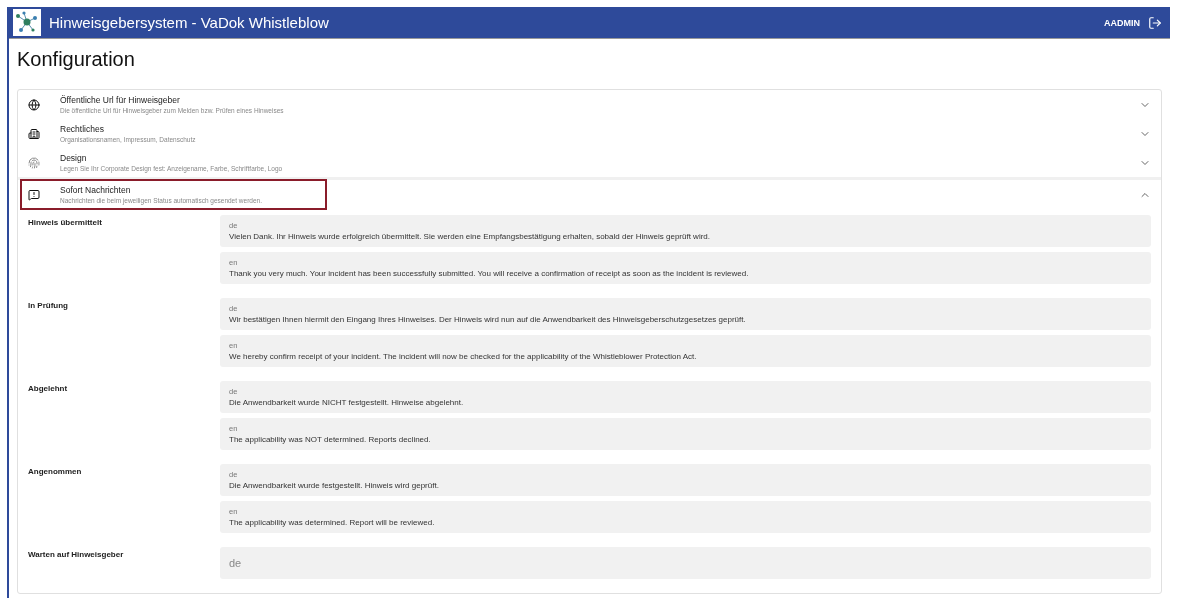 This screenshot has height=598, width=1178. Describe the element at coordinates (488, 319) in the screenshot. I see `field-value: Wir bestätigen Ihnen hiermit den Eingang Ihres Hinweises. Der Hinweis wird nun auf die Anwendbarkeit des Hinweisgeberschutzgesetzes geprüft.` at that location.